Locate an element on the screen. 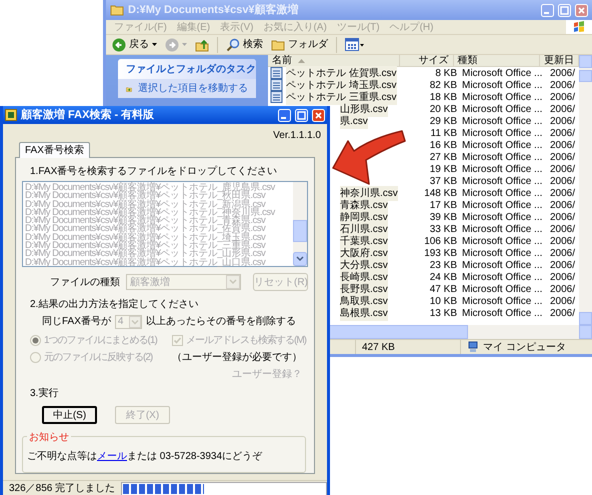 The image size is (592, 495). vertical-scrollbar is located at coordinates (585, 190).